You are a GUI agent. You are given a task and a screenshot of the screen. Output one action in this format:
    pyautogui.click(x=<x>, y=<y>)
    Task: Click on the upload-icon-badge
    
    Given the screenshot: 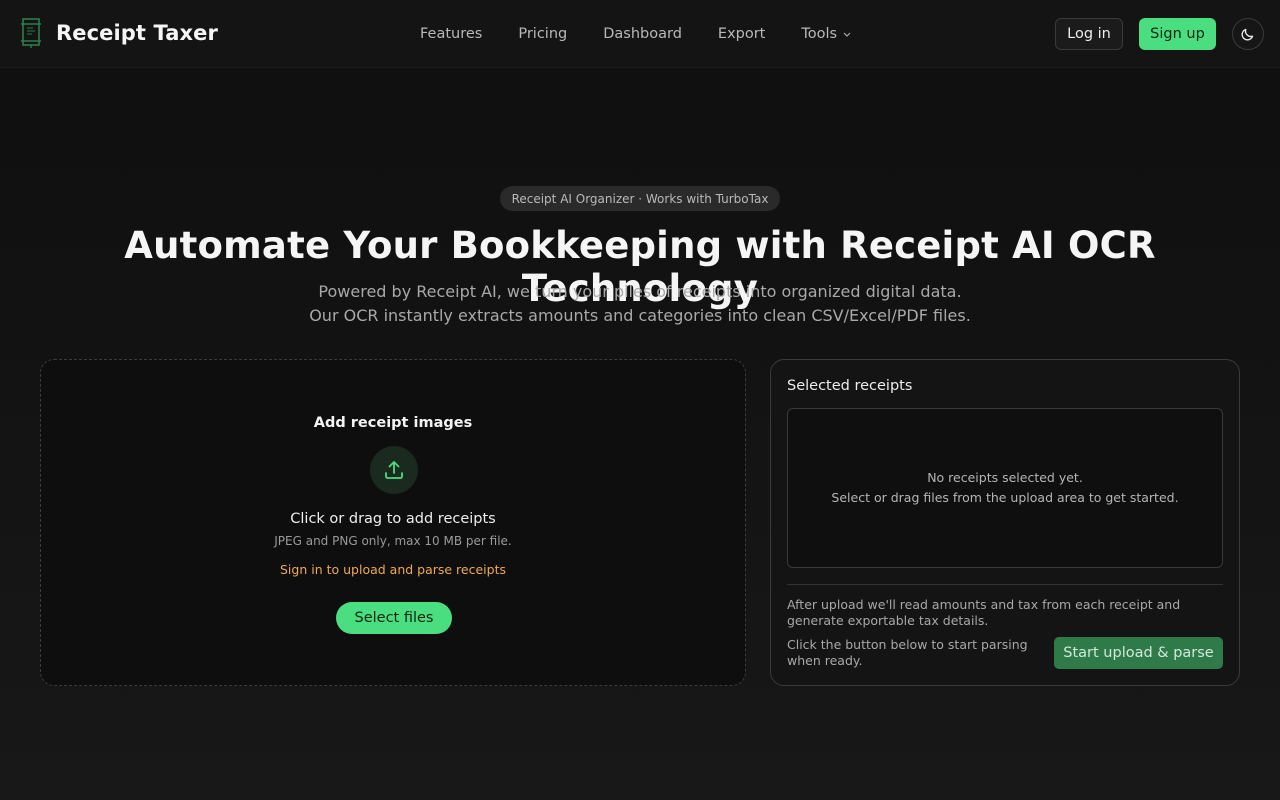 What is the action you would take?
    pyautogui.click(x=394, y=470)
    